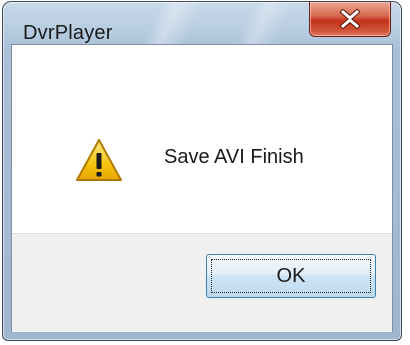 Image resolution: width=410 pixels, height=345 pixels. I want to click on message-text: Save AVI Finish, so click(234, 157).